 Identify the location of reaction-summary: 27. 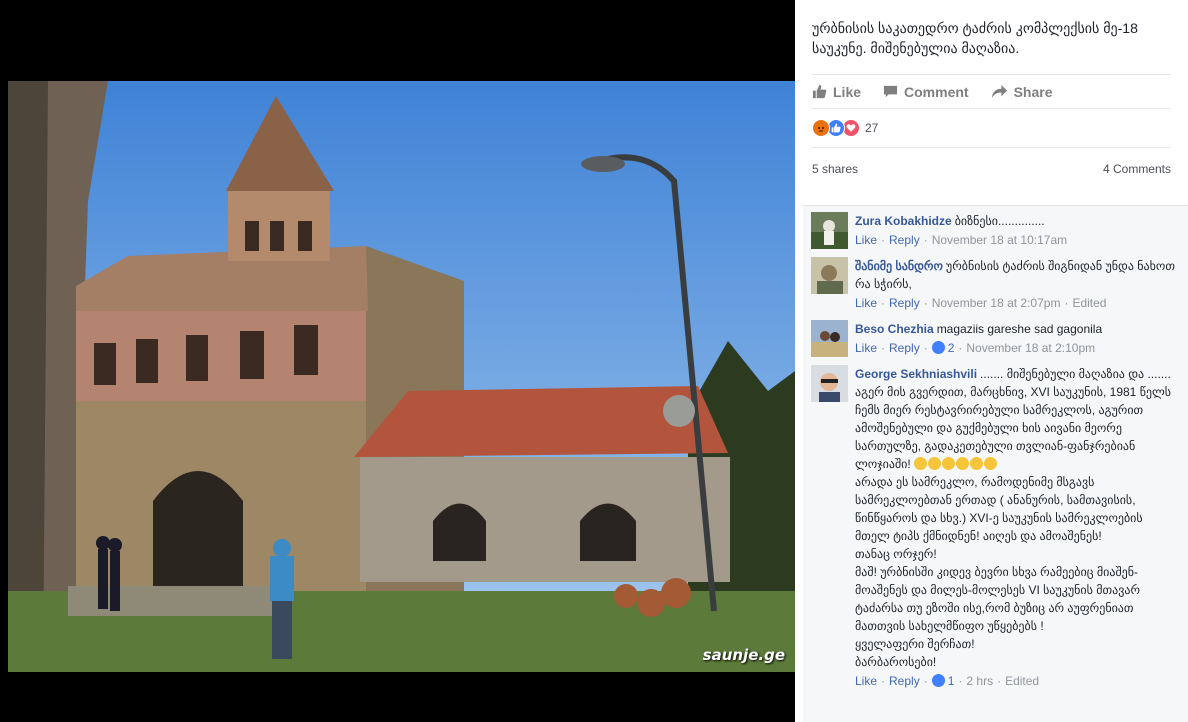
(991, 128).